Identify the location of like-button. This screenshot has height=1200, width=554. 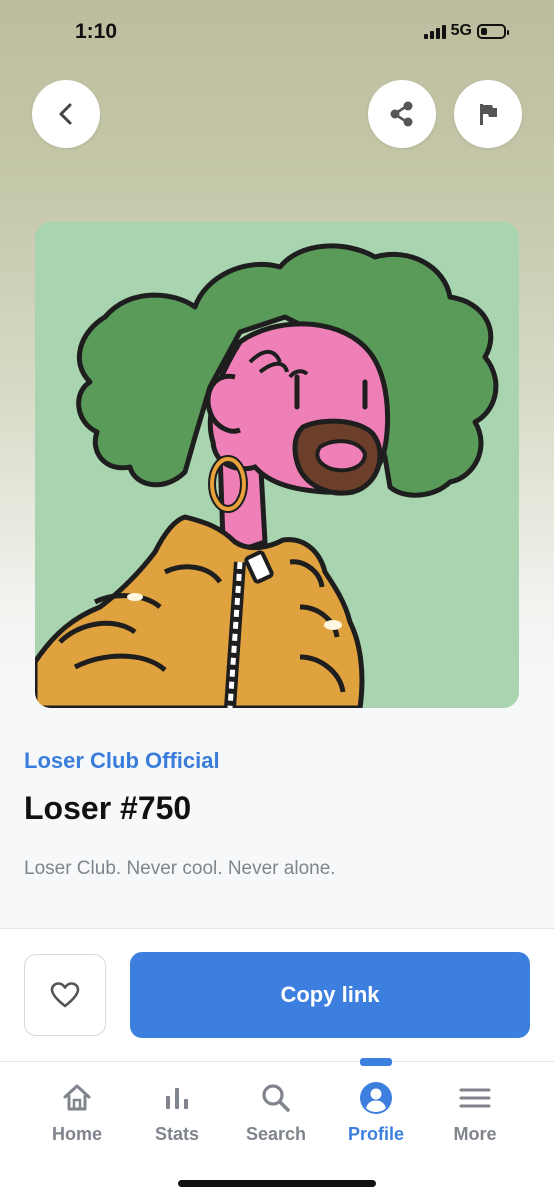
(65, 995).